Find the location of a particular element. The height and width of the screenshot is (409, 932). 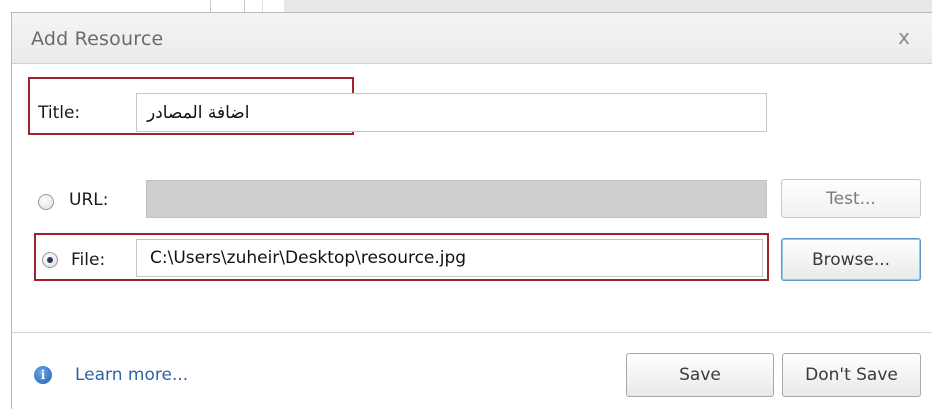

footer-divider is located at coordinates (472, 332).